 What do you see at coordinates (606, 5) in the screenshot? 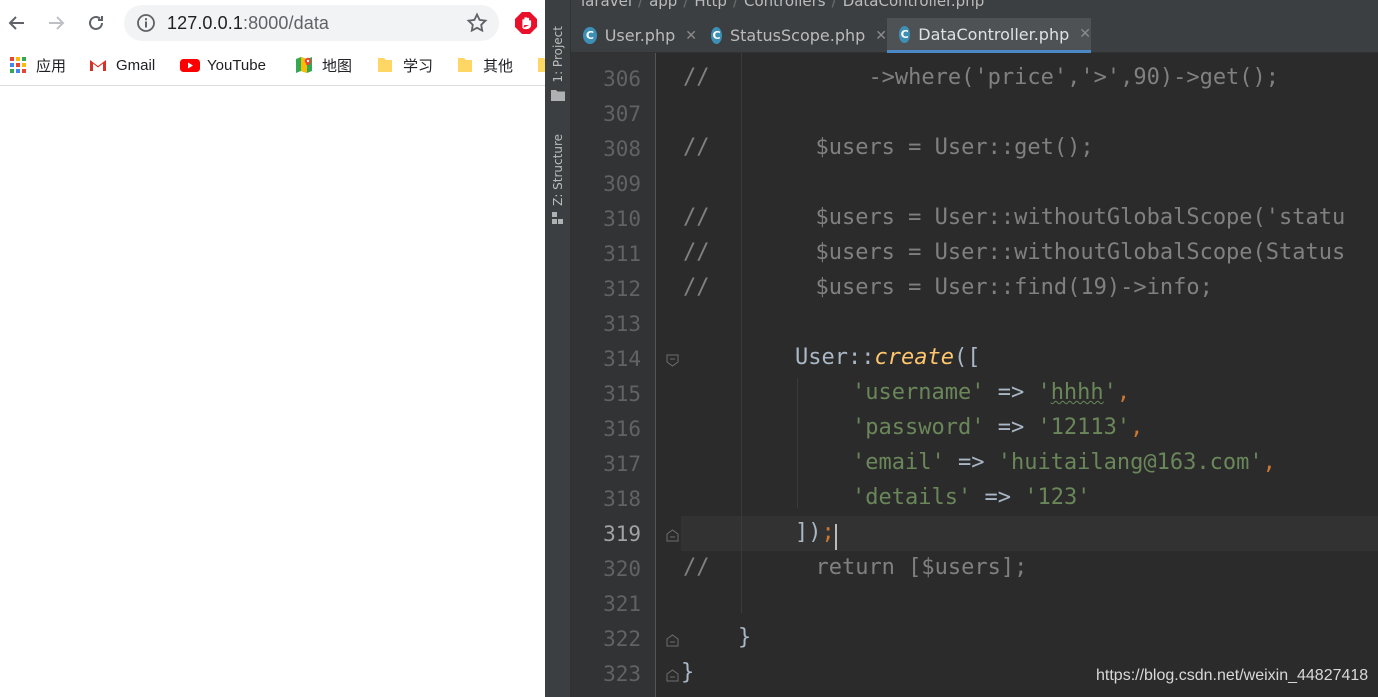
I see `breadcrumb-item: laravel` at bounding box center [606, 5].